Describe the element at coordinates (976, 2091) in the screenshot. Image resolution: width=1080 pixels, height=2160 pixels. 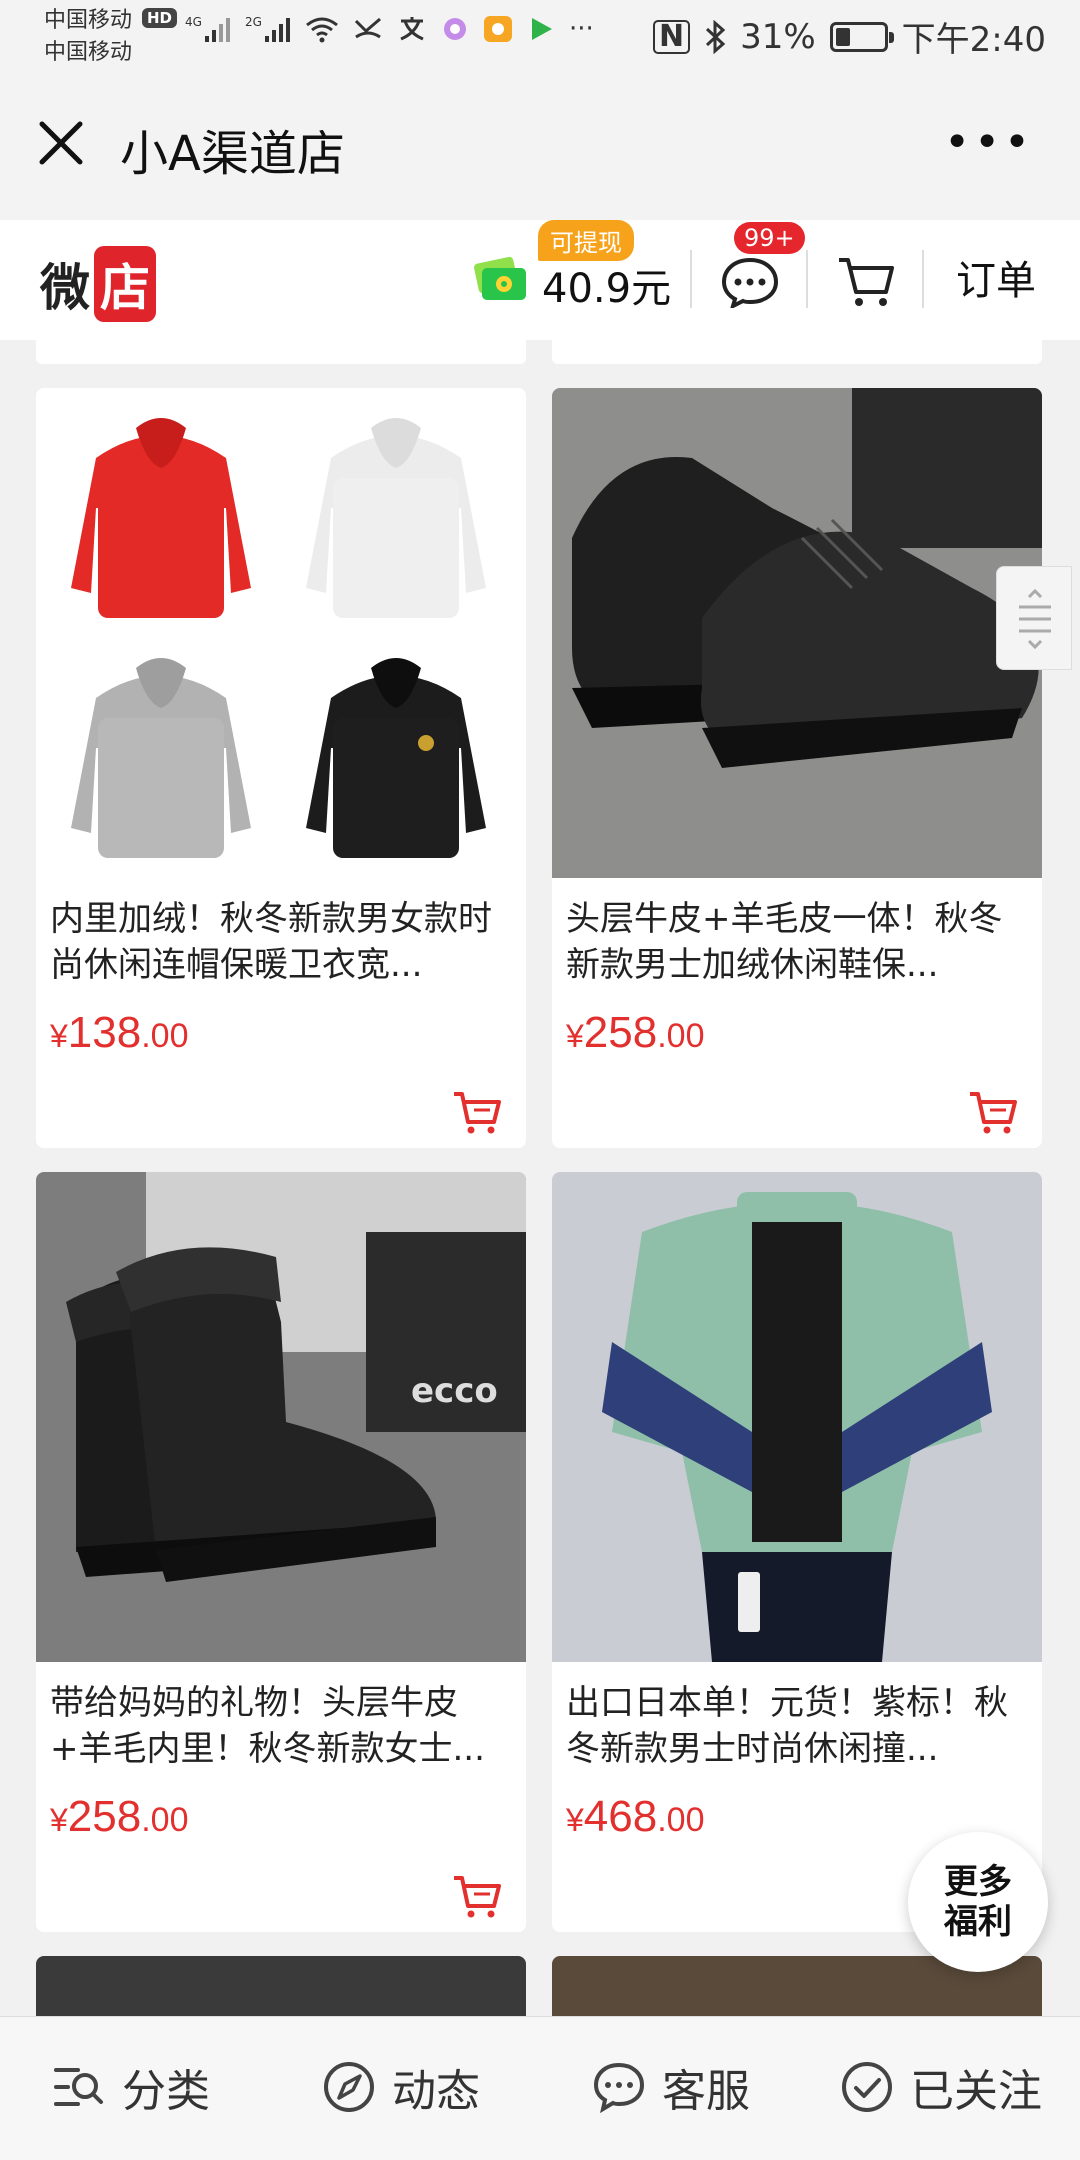
I see `nav-label: 已关注` at that location.